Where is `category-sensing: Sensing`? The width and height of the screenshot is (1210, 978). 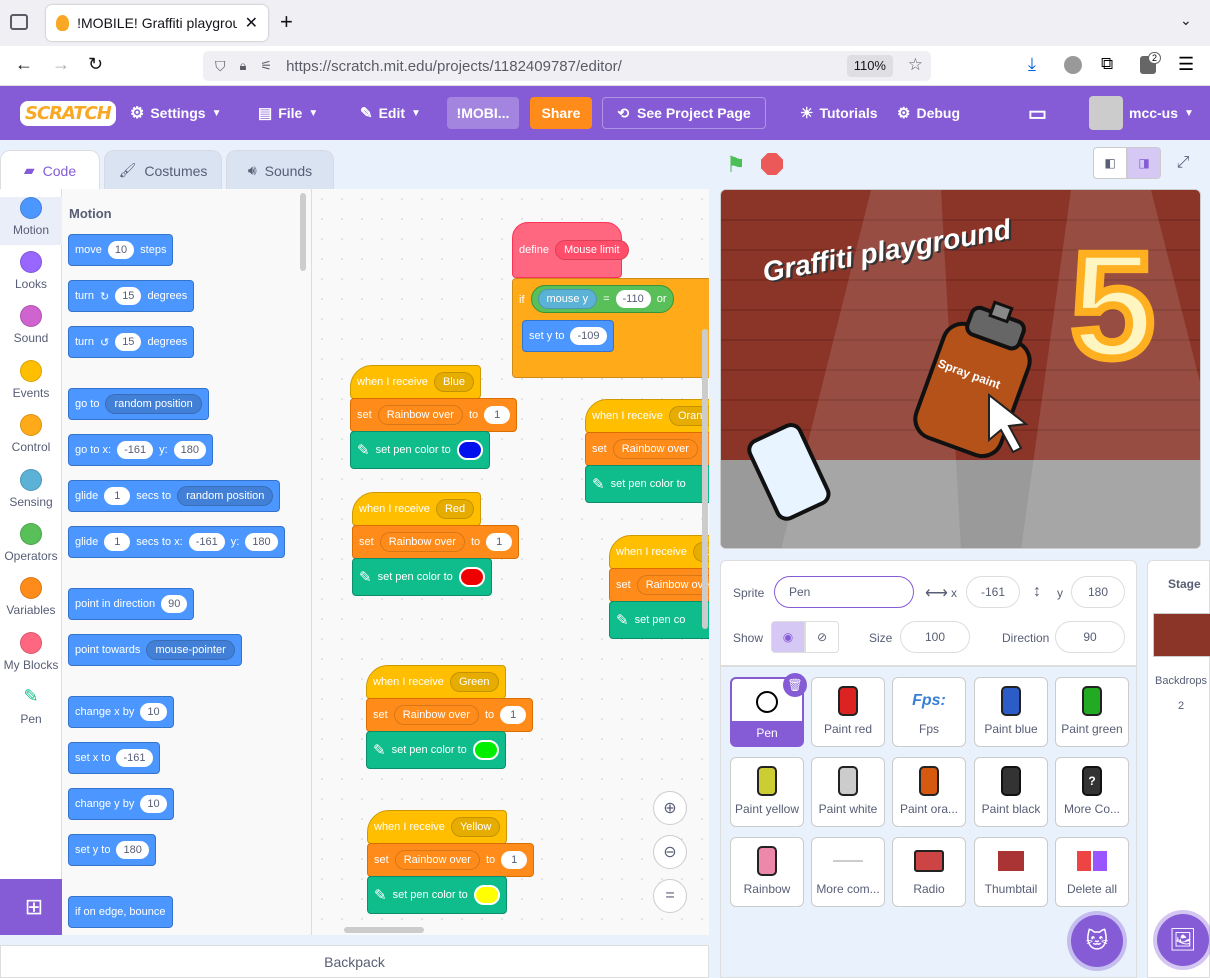
category-sensing: Sensing is located at coordinates (31, 489).